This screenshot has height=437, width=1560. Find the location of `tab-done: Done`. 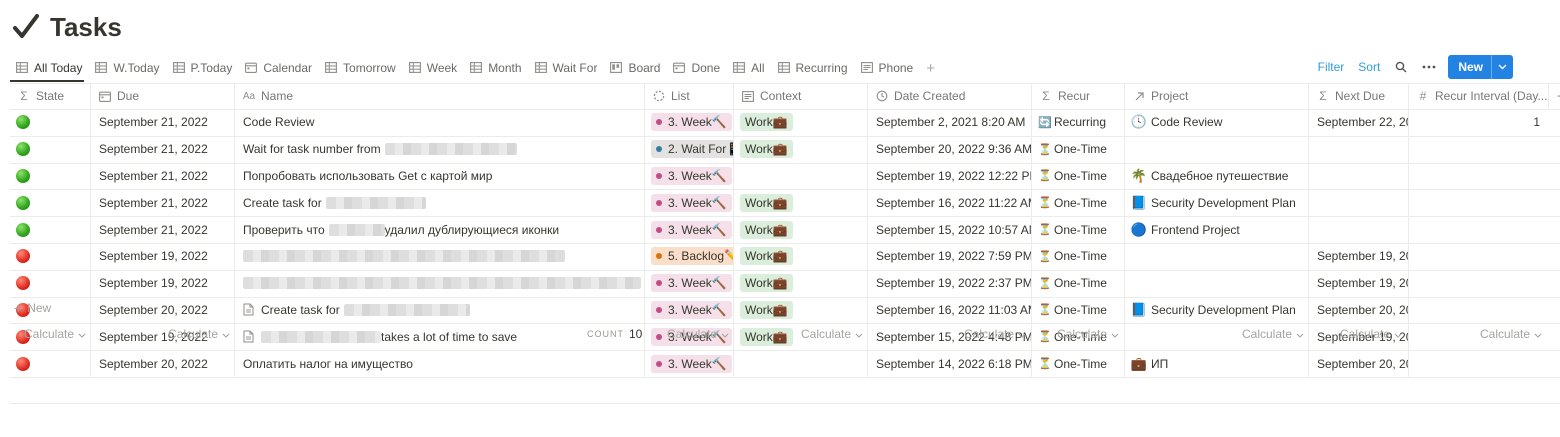

tab-done: Done is located at coordinates (696, 68).